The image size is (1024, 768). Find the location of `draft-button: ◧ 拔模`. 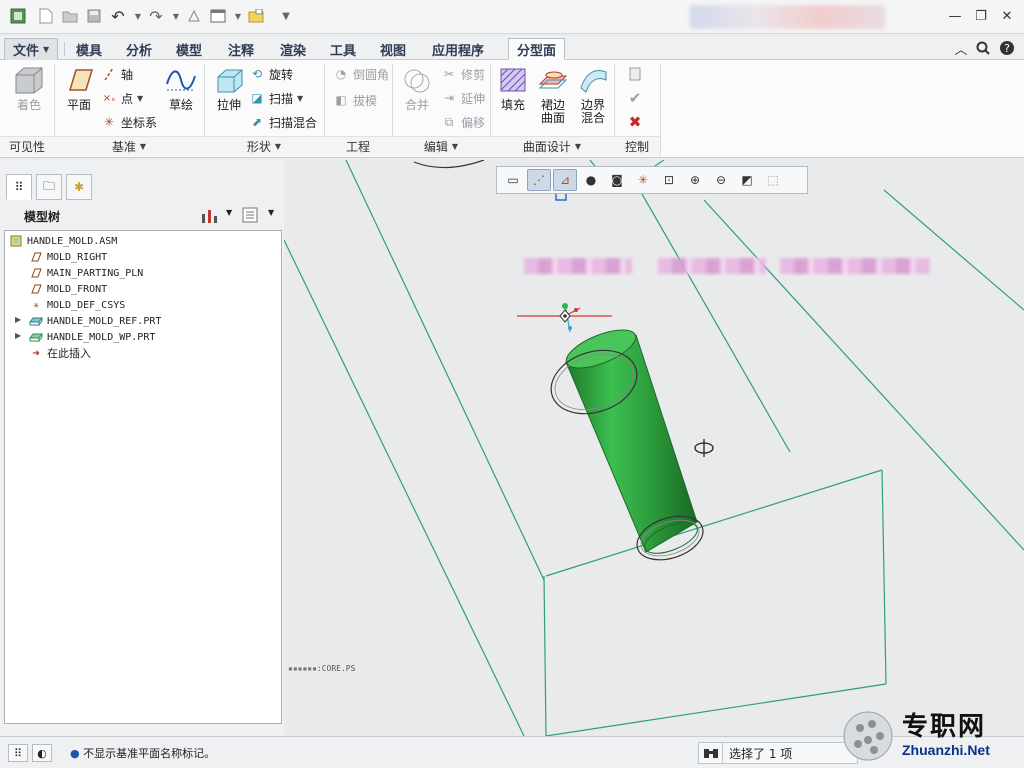

draft-button: ◧ 拔模 is located at coordinates (354, 100).